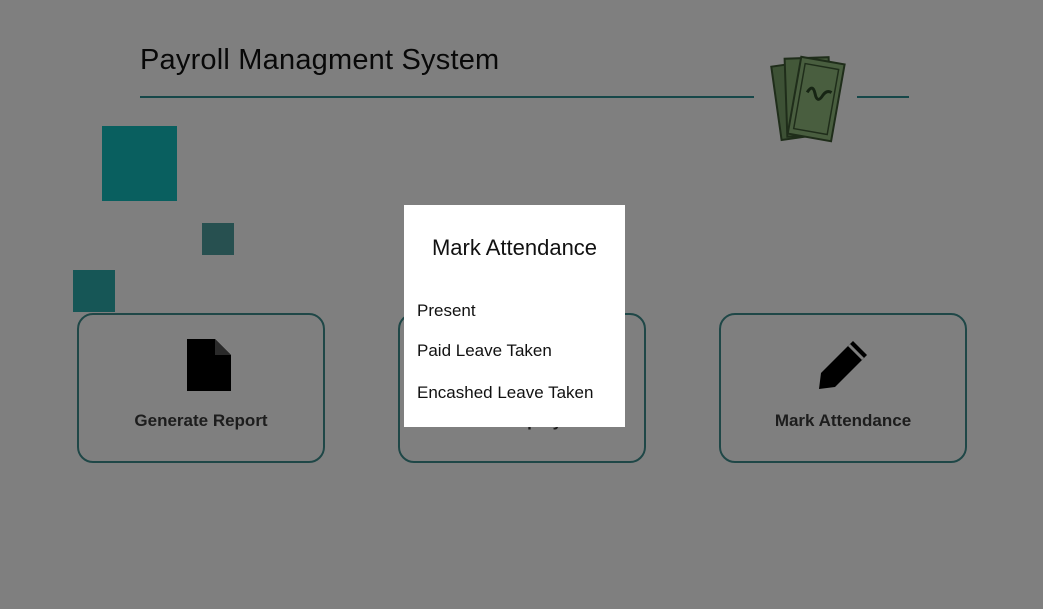 The image size is (1043, 609). What do you see at coordinates (514, 247) in the screenshot?
I see `dialog-title: Mark Attendance` at bounding box center [514, 247].